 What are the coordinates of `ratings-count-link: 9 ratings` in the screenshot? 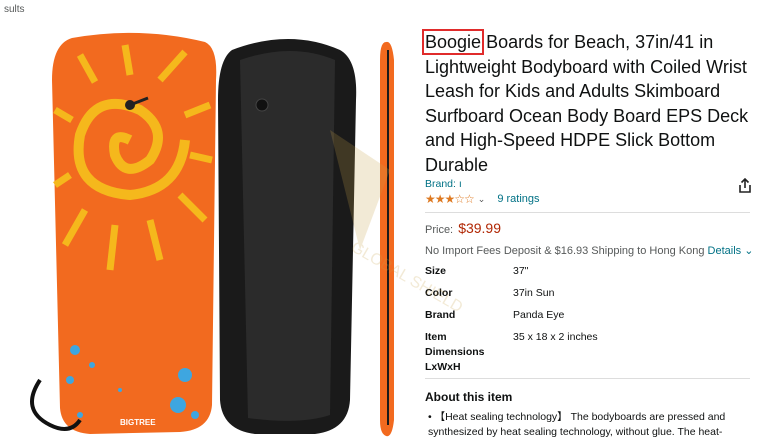 It's located at (518, 199).